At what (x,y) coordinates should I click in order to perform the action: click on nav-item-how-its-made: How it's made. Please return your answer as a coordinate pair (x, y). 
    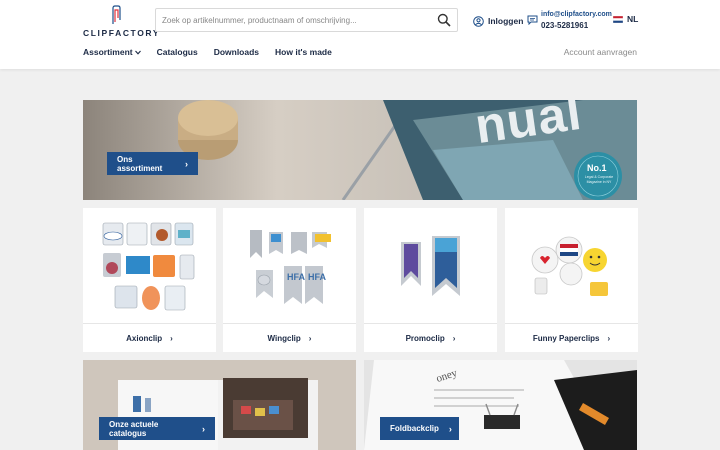
    Looking at the image, I should click on (303, 52).